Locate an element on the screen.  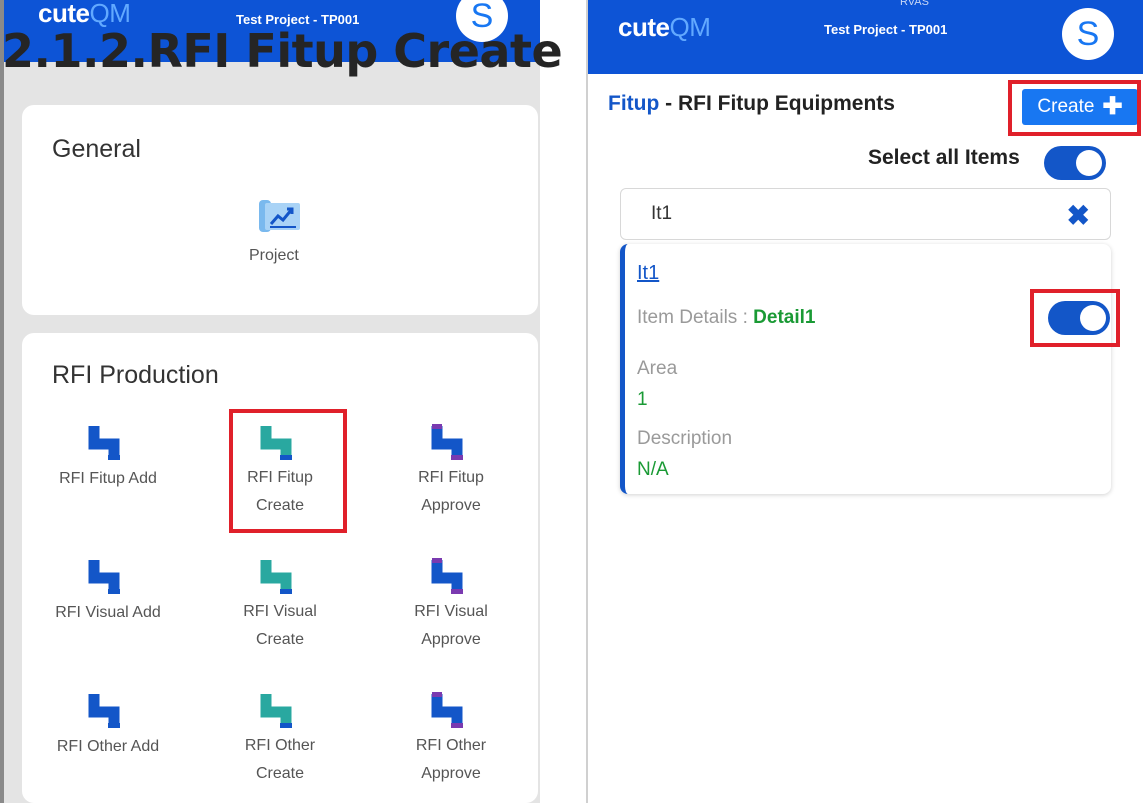
item-details: Item Details : Detail1 is located at coordinates (726, 318).